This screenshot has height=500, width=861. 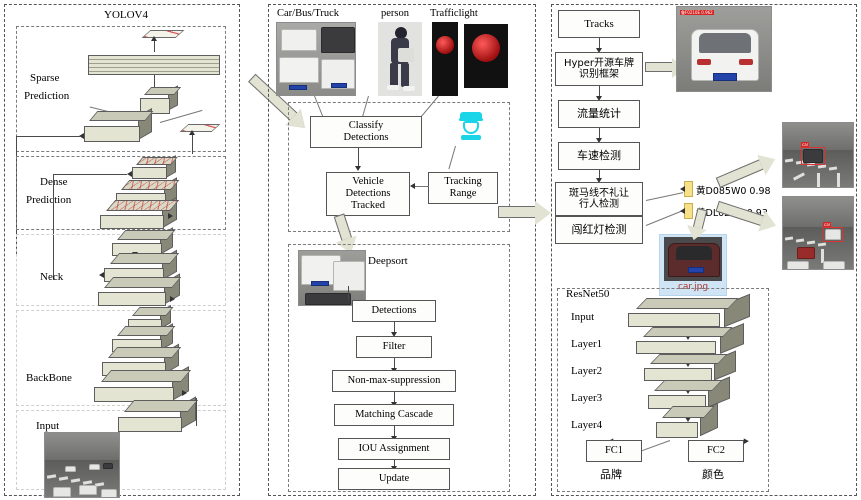 What do you see at coordinates (368, 181) in the screenshot?
I see `vehicle-line1: Vehicle` at bounding box center [368, 181].